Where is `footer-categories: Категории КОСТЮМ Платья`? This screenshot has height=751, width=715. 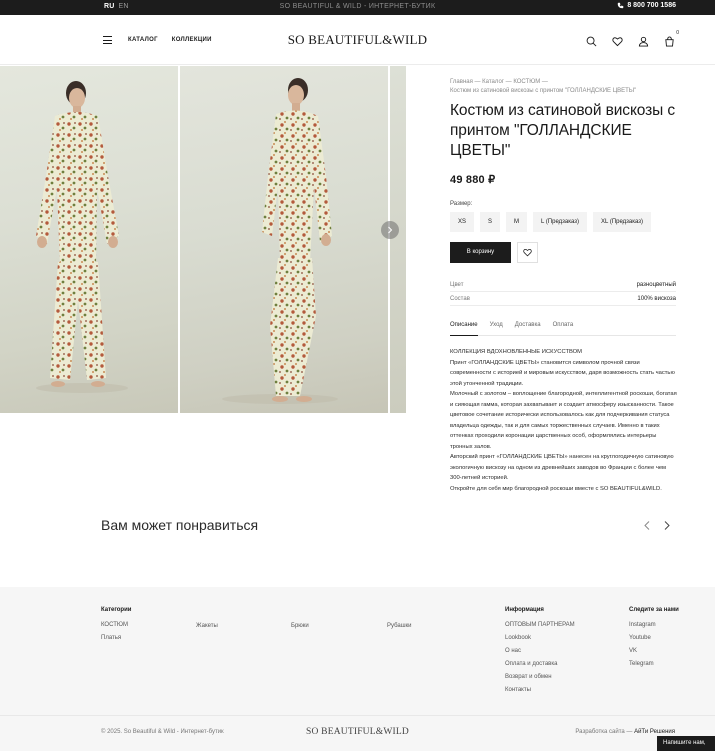
footer-categories: Категории КОСТЮМ Платья is located at coordinates (116, 626).